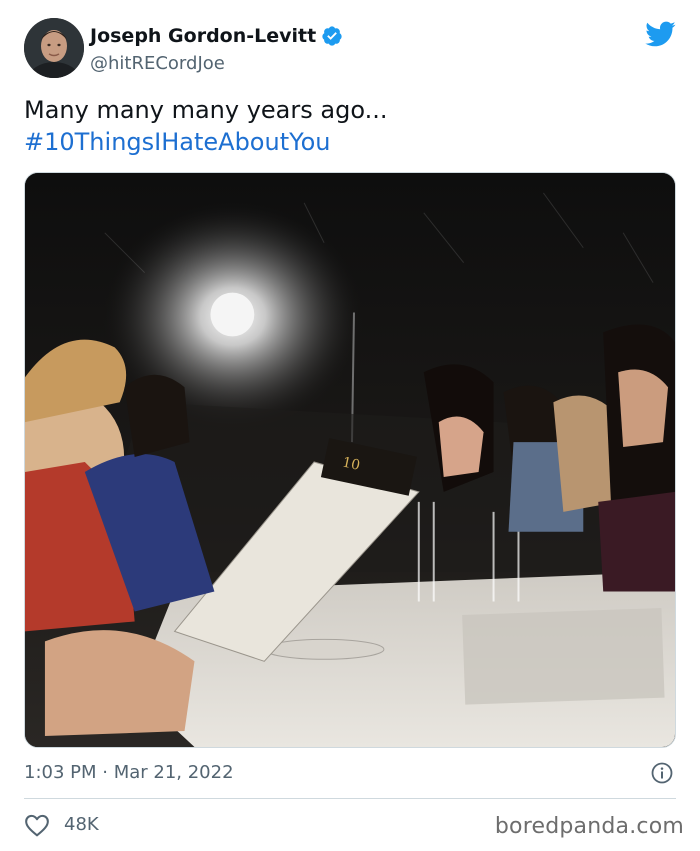  Describe the element at coordinates (37, 825) in the screenshot. I see `heart-icon` at that location.